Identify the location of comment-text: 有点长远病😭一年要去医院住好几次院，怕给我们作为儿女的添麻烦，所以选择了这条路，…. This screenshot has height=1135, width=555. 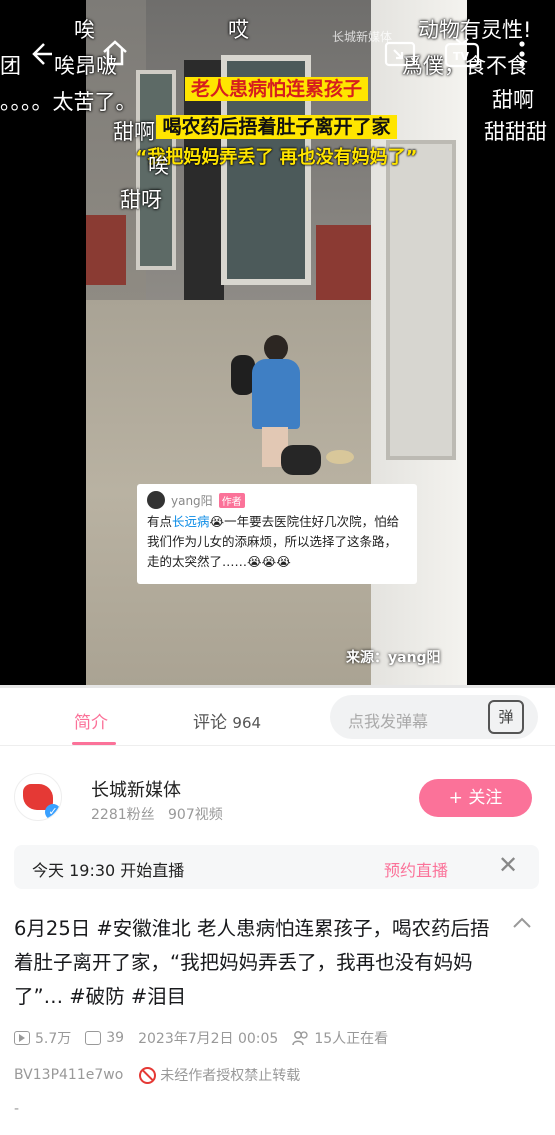
(273, 541).